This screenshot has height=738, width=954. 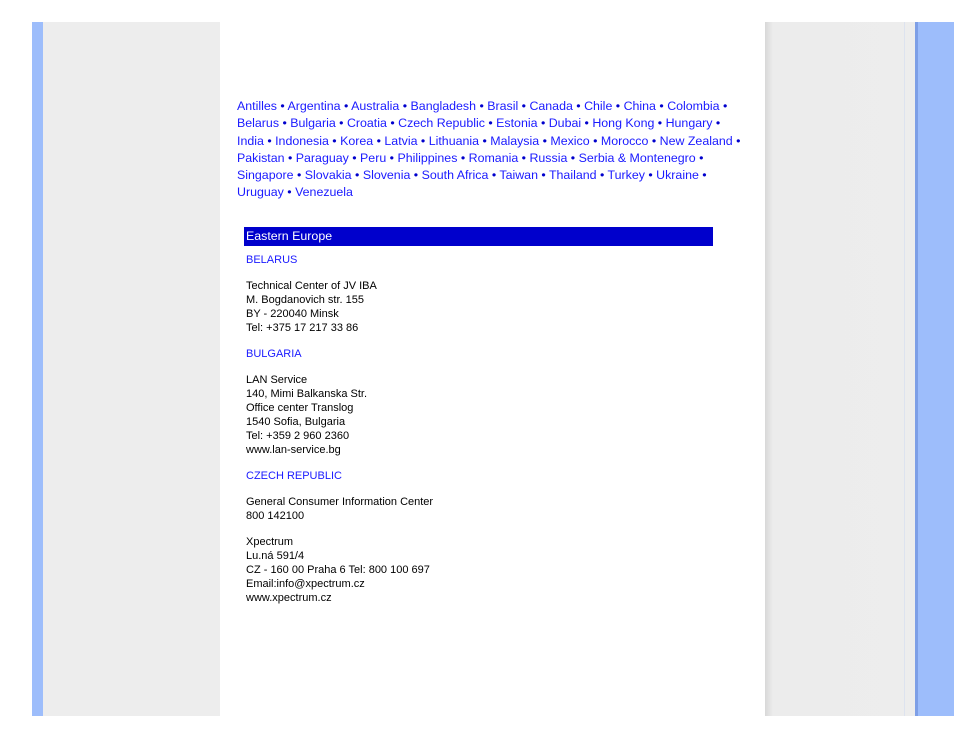 What do you see at coordinates (677, 175) in the screenshot?
I see `country-link-ukraine: Ukraine` at bounding box center [677, 175].